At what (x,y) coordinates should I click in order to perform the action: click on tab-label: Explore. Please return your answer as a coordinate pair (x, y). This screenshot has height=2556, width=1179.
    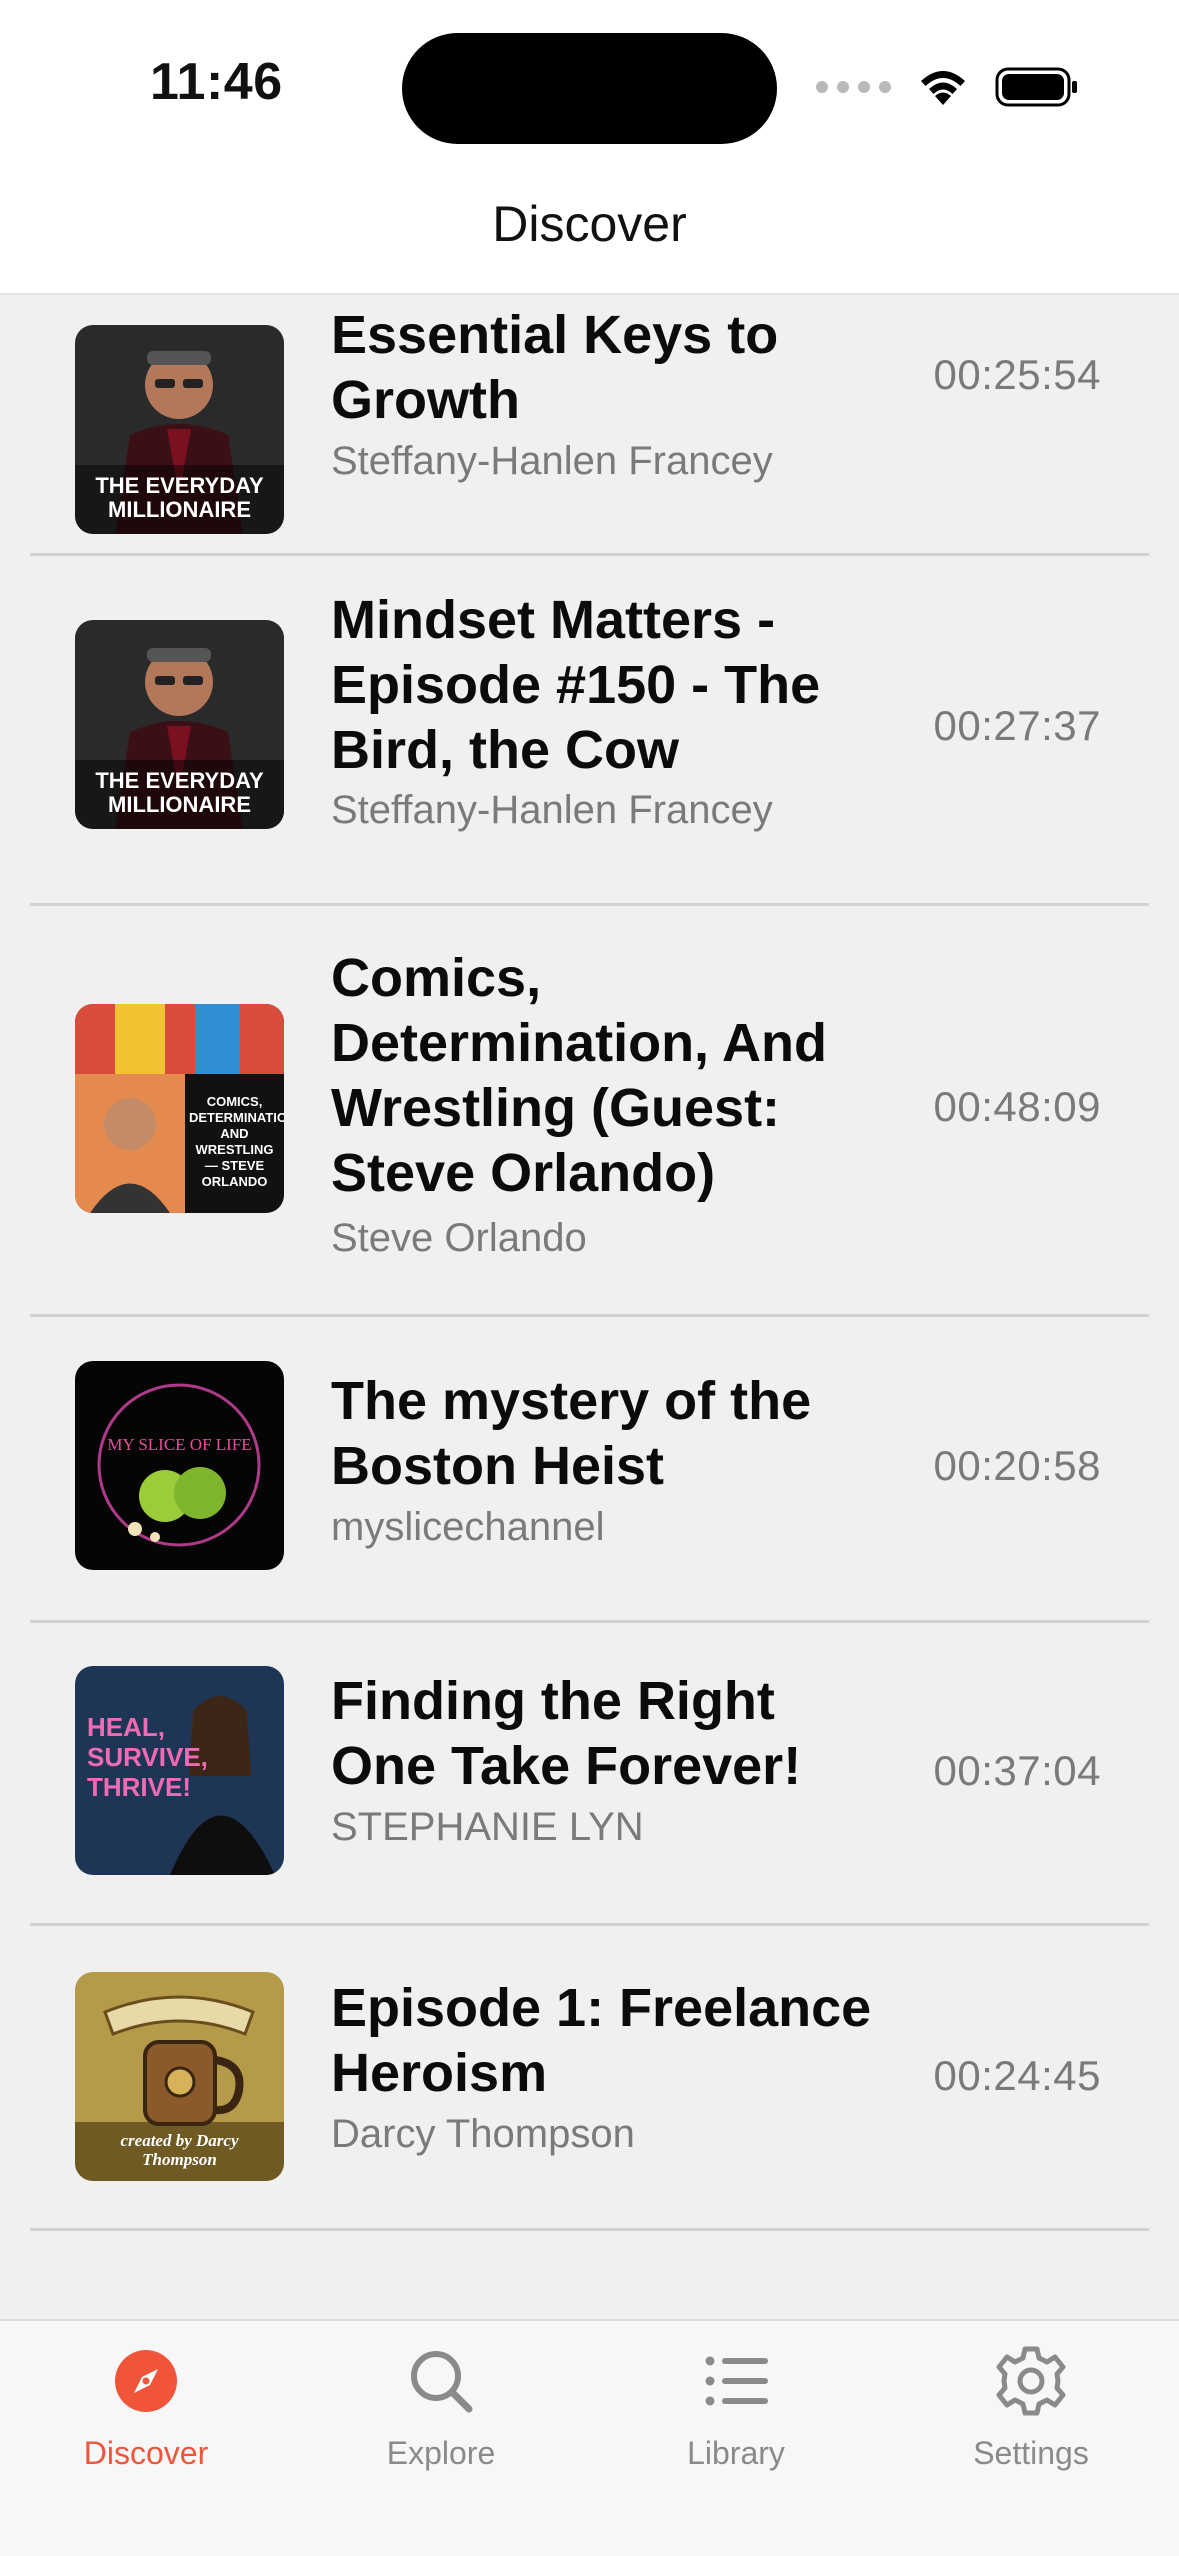
    Looking at the image, I should click on (441, 2453).